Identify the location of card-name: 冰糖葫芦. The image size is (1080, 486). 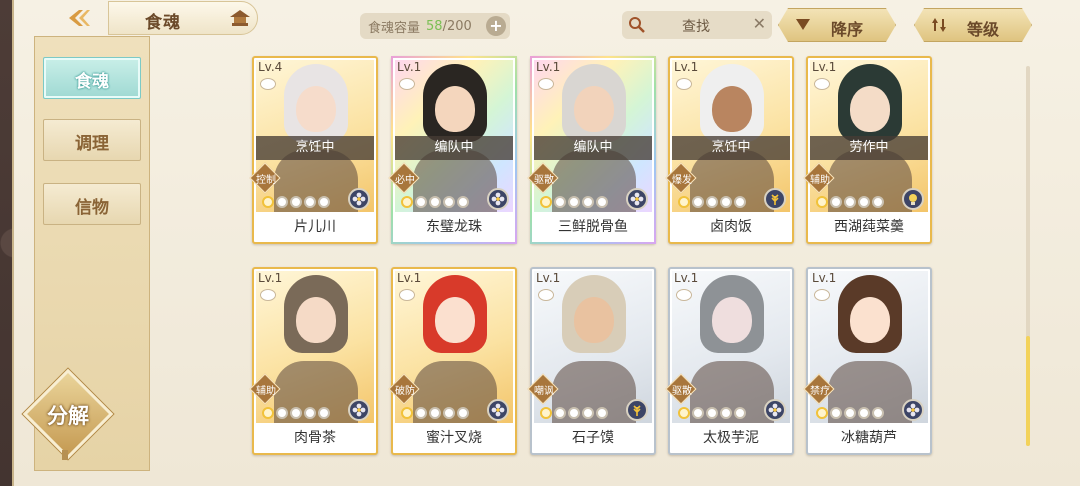
(869, 438).